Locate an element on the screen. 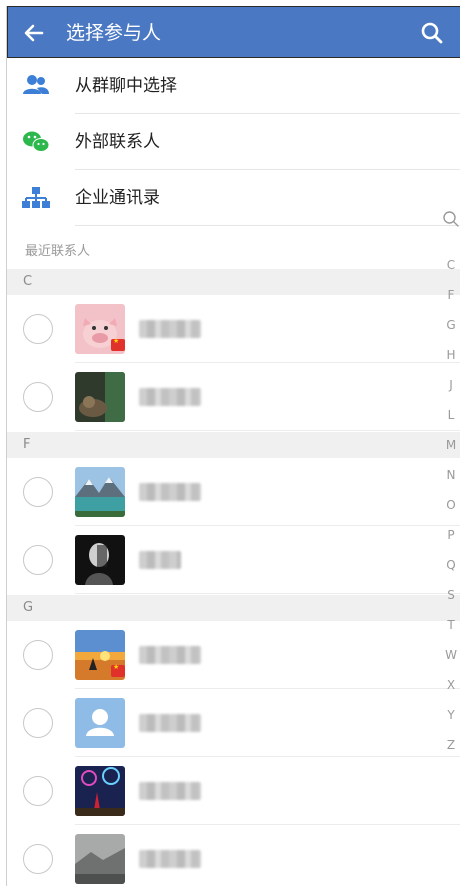 This screenshot has height=886, width=460. section-letter: G is located at coordinates (28, 607).